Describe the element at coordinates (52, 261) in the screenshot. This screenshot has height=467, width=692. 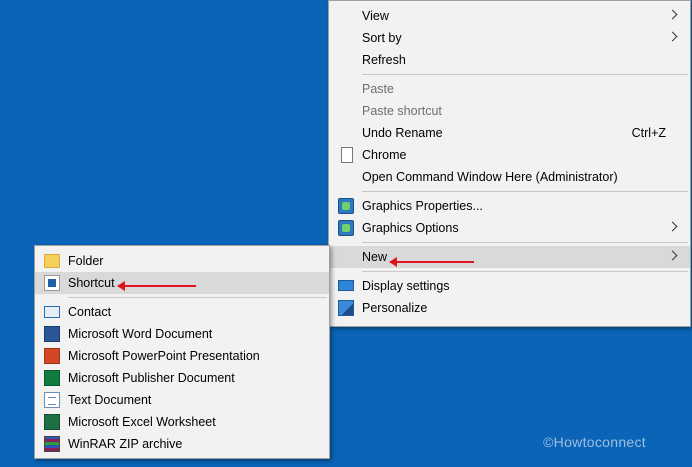
I see `folder-icon` at that location.